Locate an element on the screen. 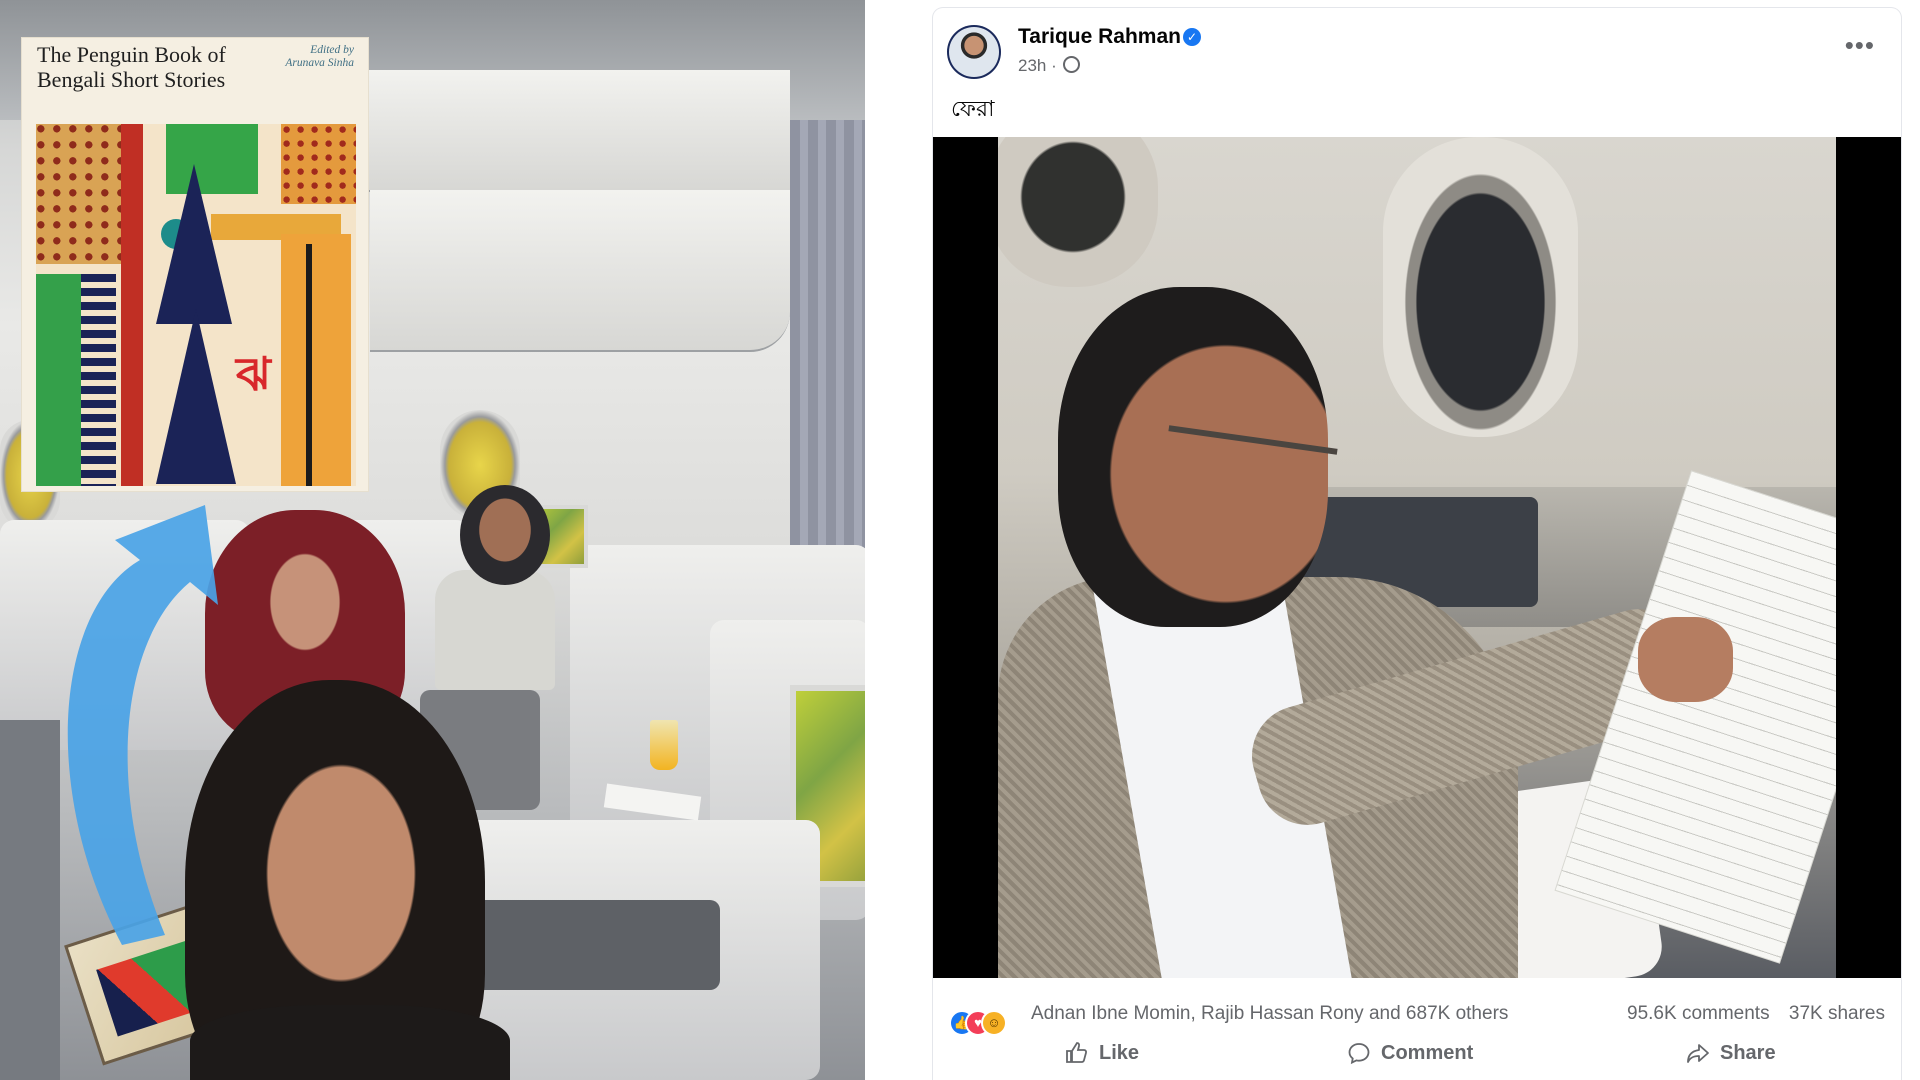  more-options-icon: ••• is located at coordinates (1860, 45).